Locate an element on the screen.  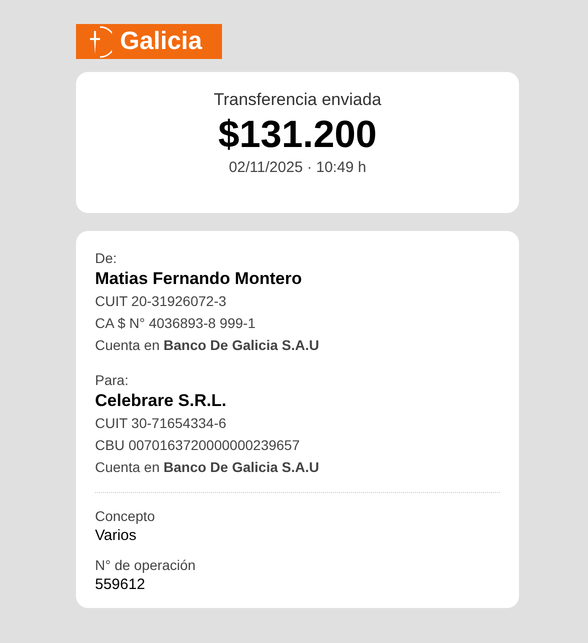
party-detail: CUIT 30-71654334-6 is located at coordinates (161, 423).